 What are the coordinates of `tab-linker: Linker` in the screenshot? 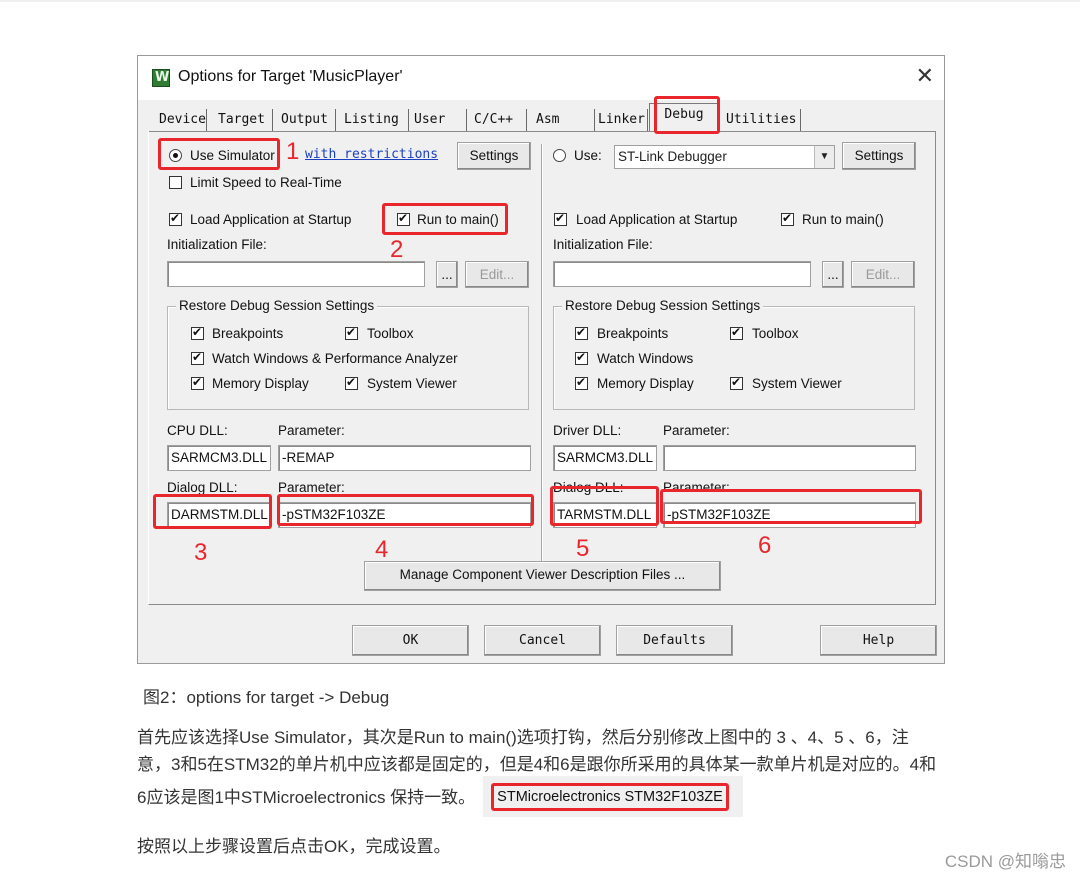 It's located at (620, 120).